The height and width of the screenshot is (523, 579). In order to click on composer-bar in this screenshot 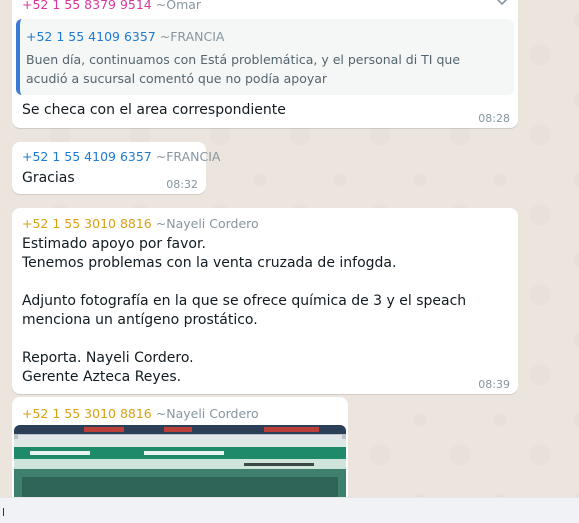, I will do `click(289, 510)`.